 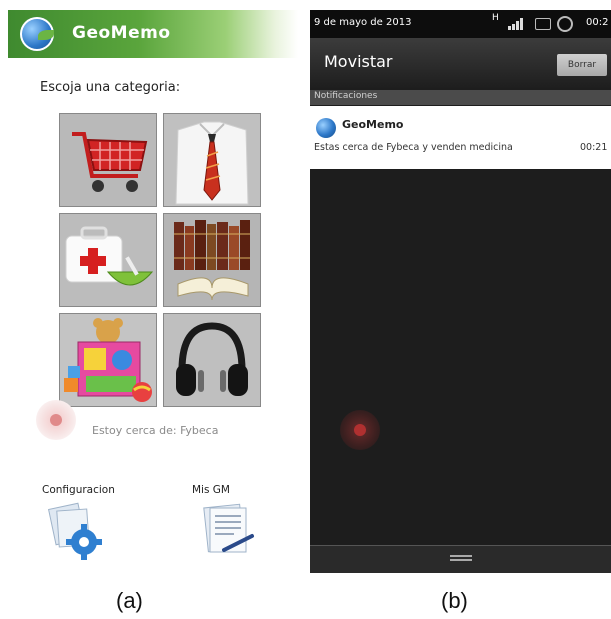 I want to click on category-music-button, so click(x=212, y=360).